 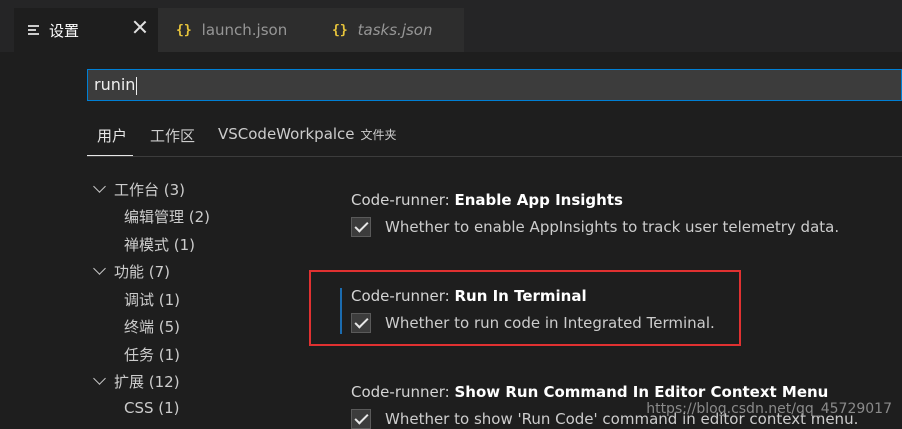 What do you see at coordinates (147, 382) in the screenshot?
I see `tree-label: 扩展 (12)` at bounding box center [147, 382].